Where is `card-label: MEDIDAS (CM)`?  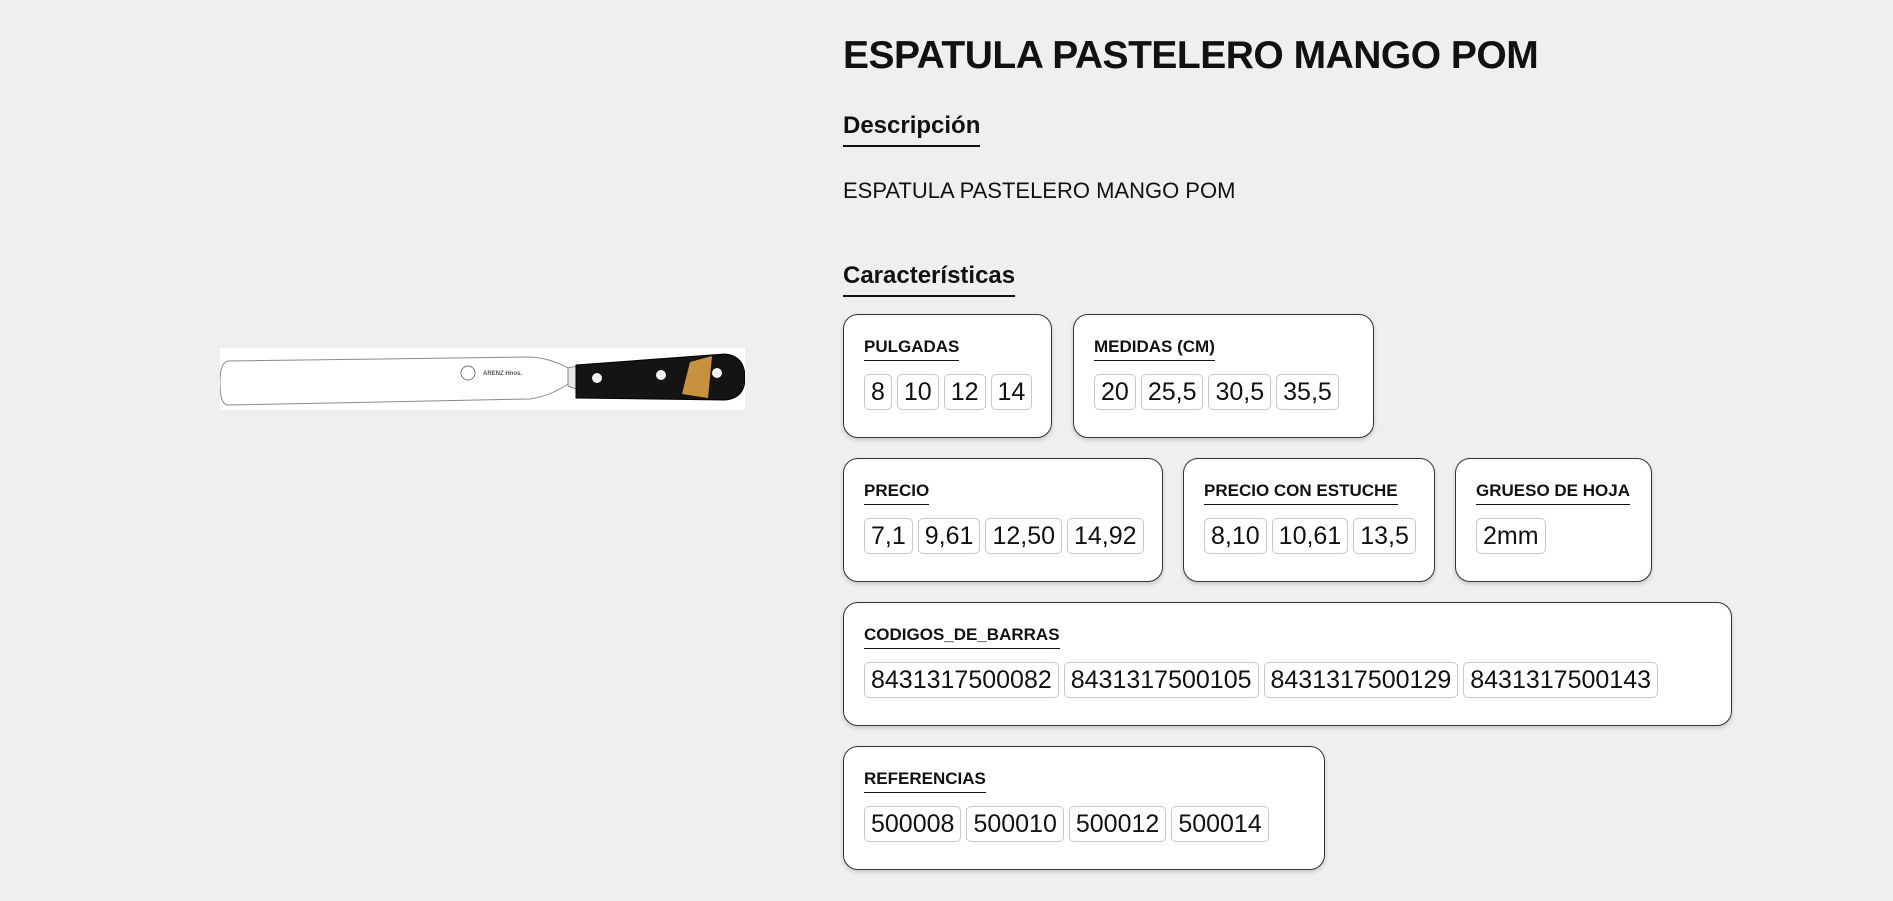
card-label: MEDIDAS (CM) is located at coordinates (1154, 349).